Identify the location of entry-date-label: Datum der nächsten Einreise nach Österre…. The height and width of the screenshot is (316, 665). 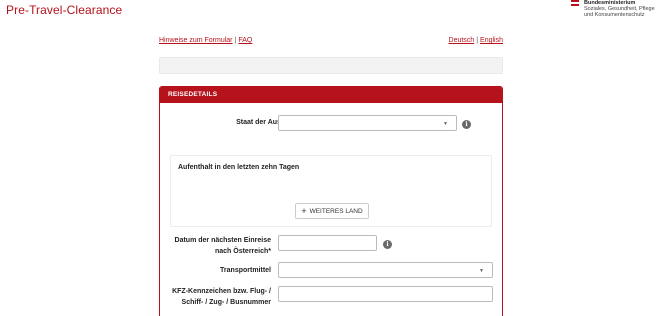
(215, 246).